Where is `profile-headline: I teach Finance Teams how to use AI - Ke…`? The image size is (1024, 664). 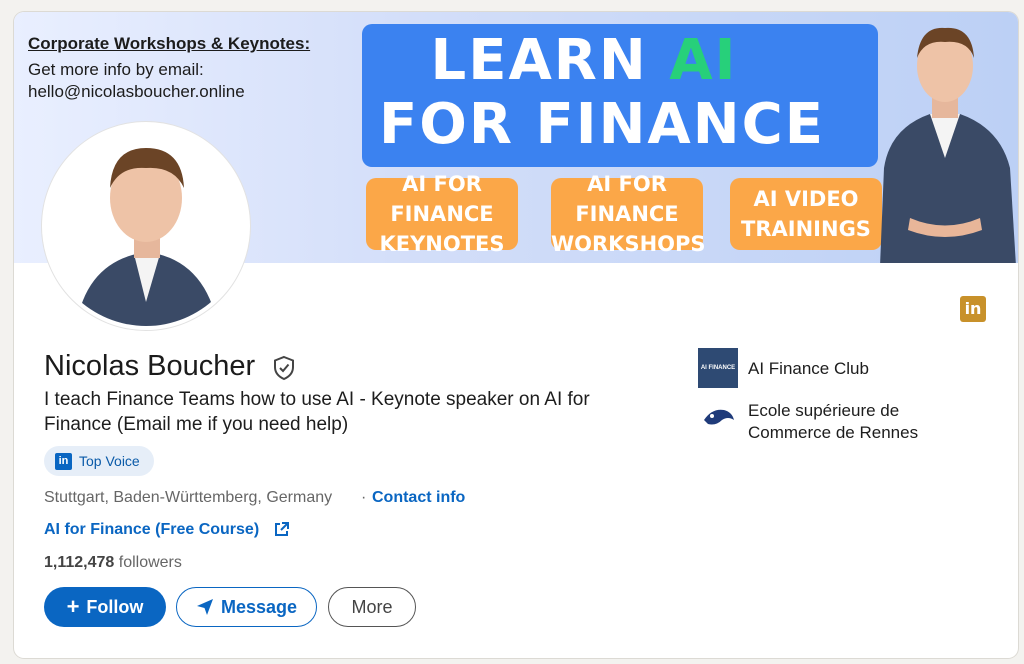 profile-headline: I teach Finance Teams how to use AI - Ke… is located at coordinates (317, 412).